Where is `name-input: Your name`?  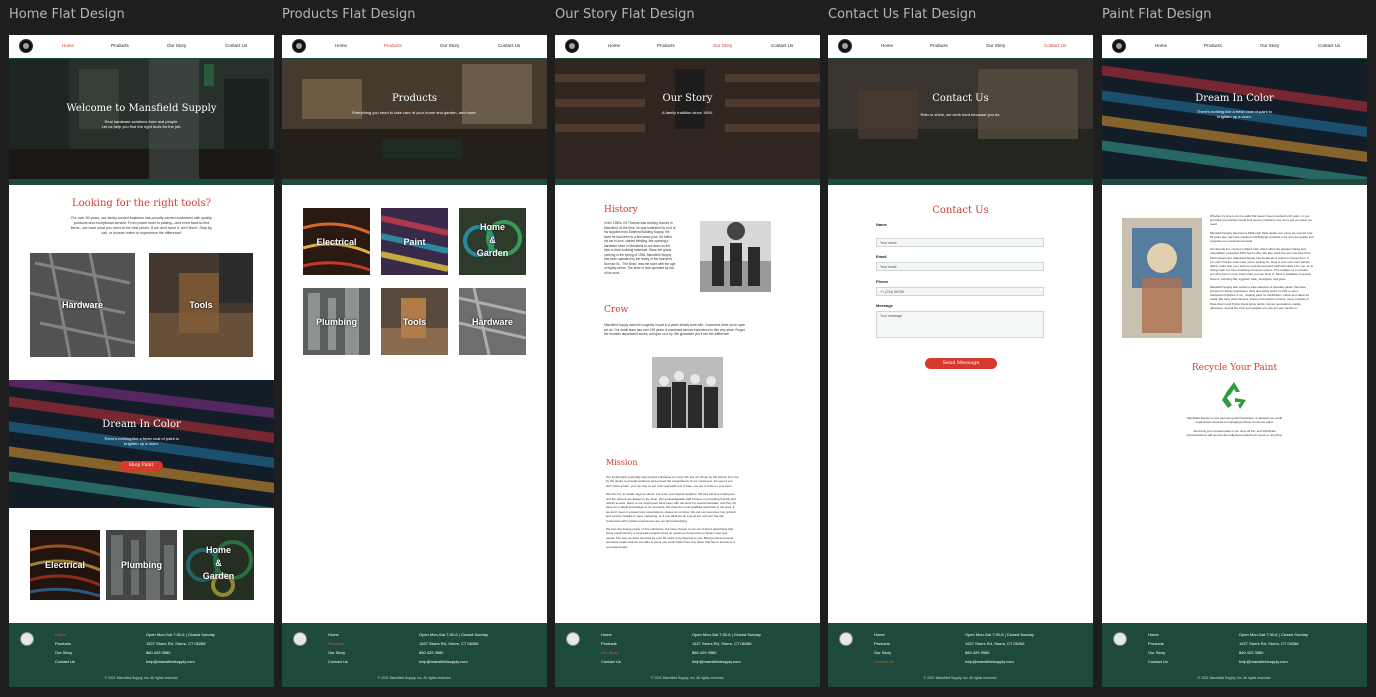
name-input: Your name is located at coordinates (960, 242).